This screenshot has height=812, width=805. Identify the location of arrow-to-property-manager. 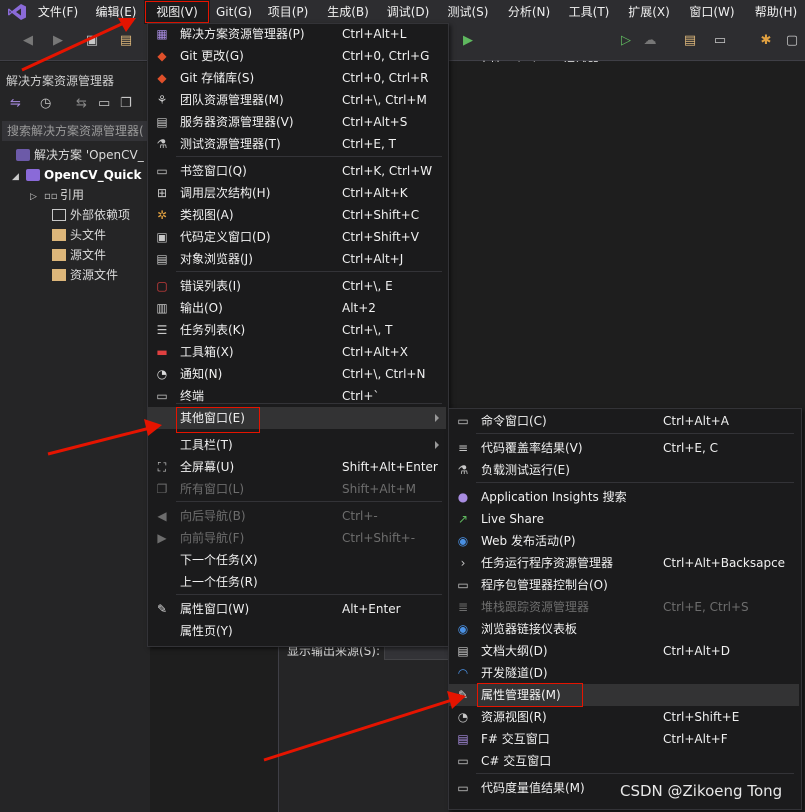
(364, 726).